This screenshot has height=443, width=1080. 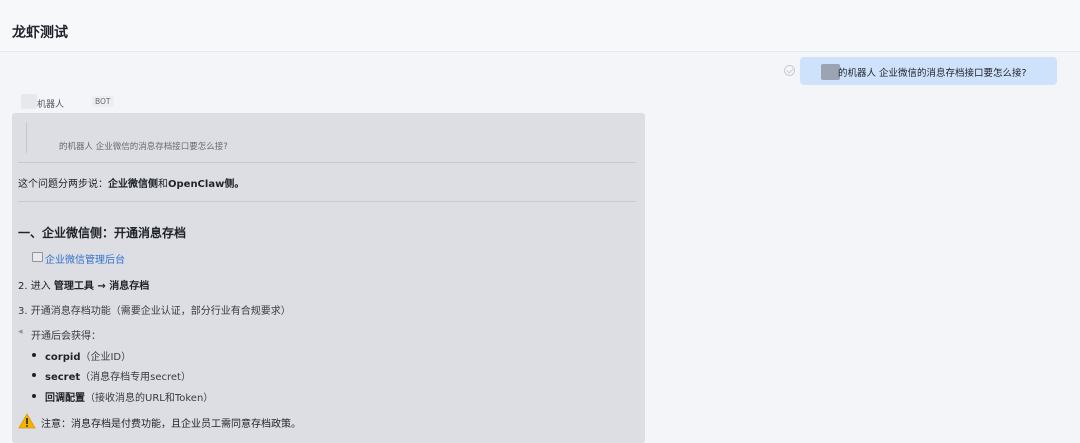 What do you see at coordinates (106, 357) in the screenshot?
I see `bullet-desc: （企业ID）` at bounding box center [106, 357].